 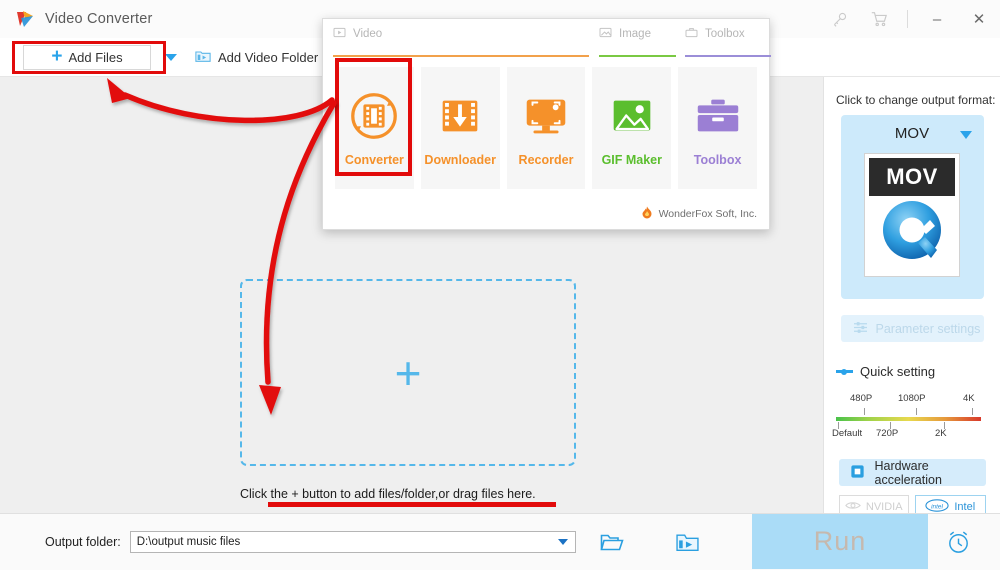 What do you see at coordinates (707, 214) in the screenshot?
I see `popup-footer-label: WonderFox Soft, Inc.` at bounding box center [707, 214].